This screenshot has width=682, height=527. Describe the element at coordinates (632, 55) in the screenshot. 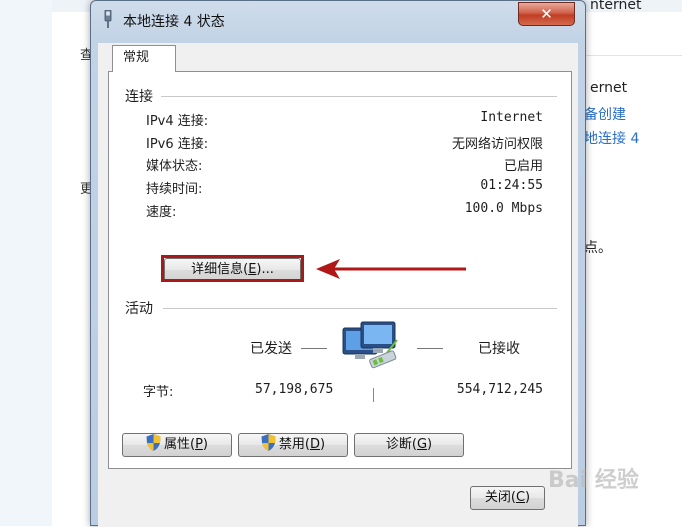

I see `background-divider` at that location.